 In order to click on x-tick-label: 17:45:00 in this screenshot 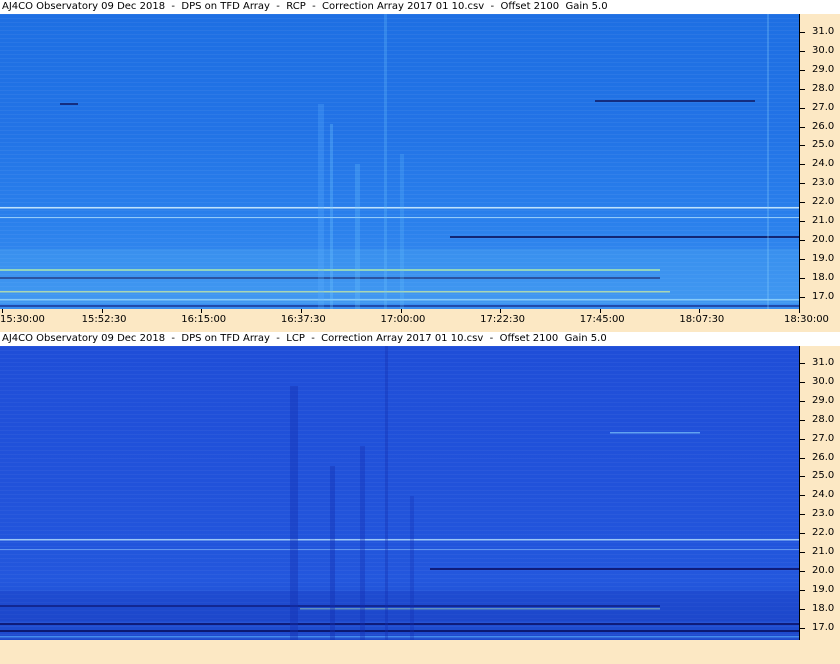, I will do `click(602, 319)`.